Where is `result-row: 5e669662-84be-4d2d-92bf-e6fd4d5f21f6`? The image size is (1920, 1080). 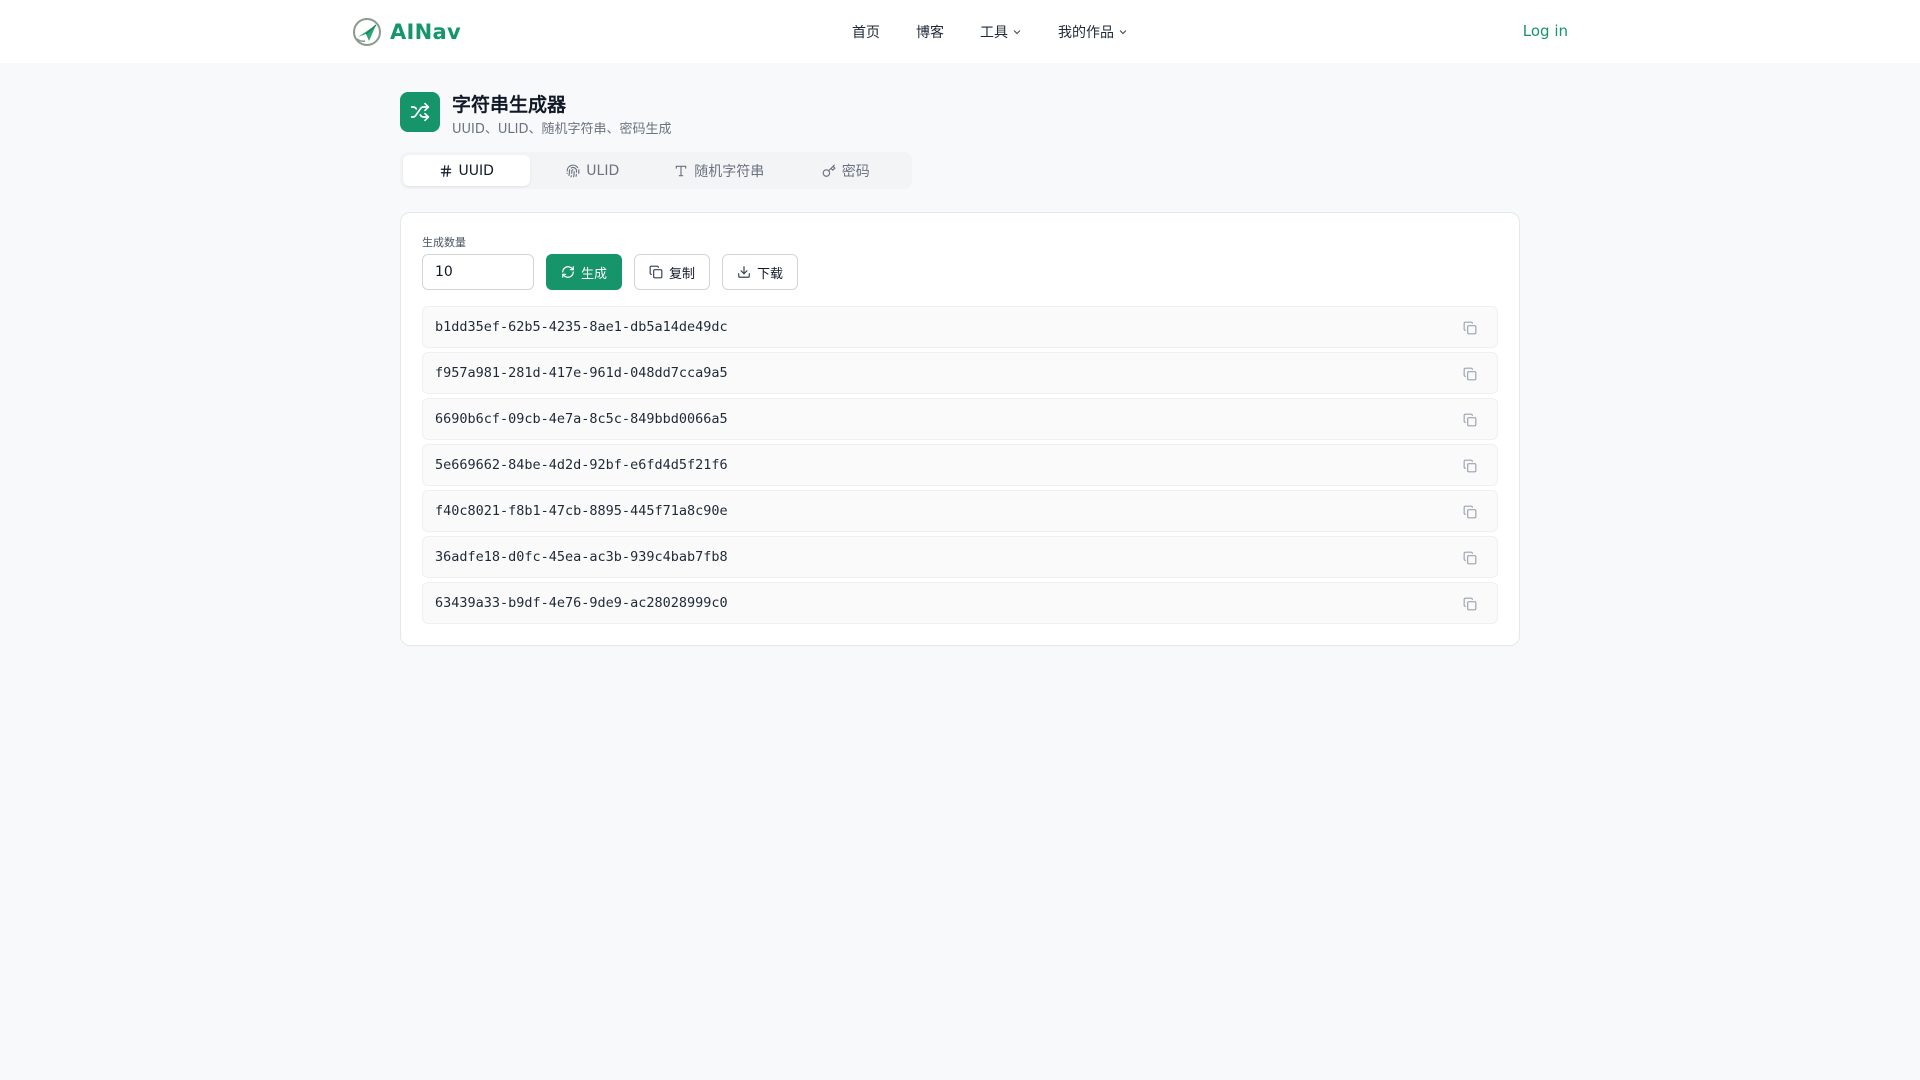 result-row: 5e669662-84be-4d2d-92bf-e6fd4d5f21f6 is located at coordinates (960, 465).